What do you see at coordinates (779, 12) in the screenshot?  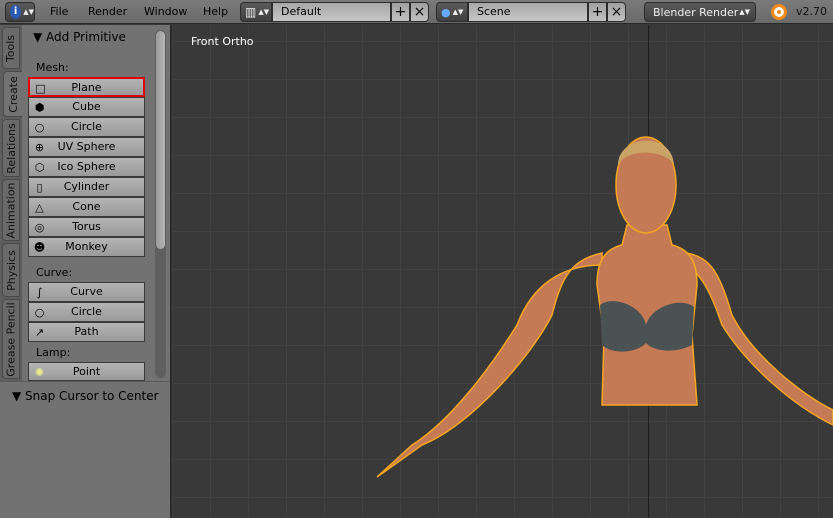 I see `blender-logo-icon` at bounding box center [779, 12].